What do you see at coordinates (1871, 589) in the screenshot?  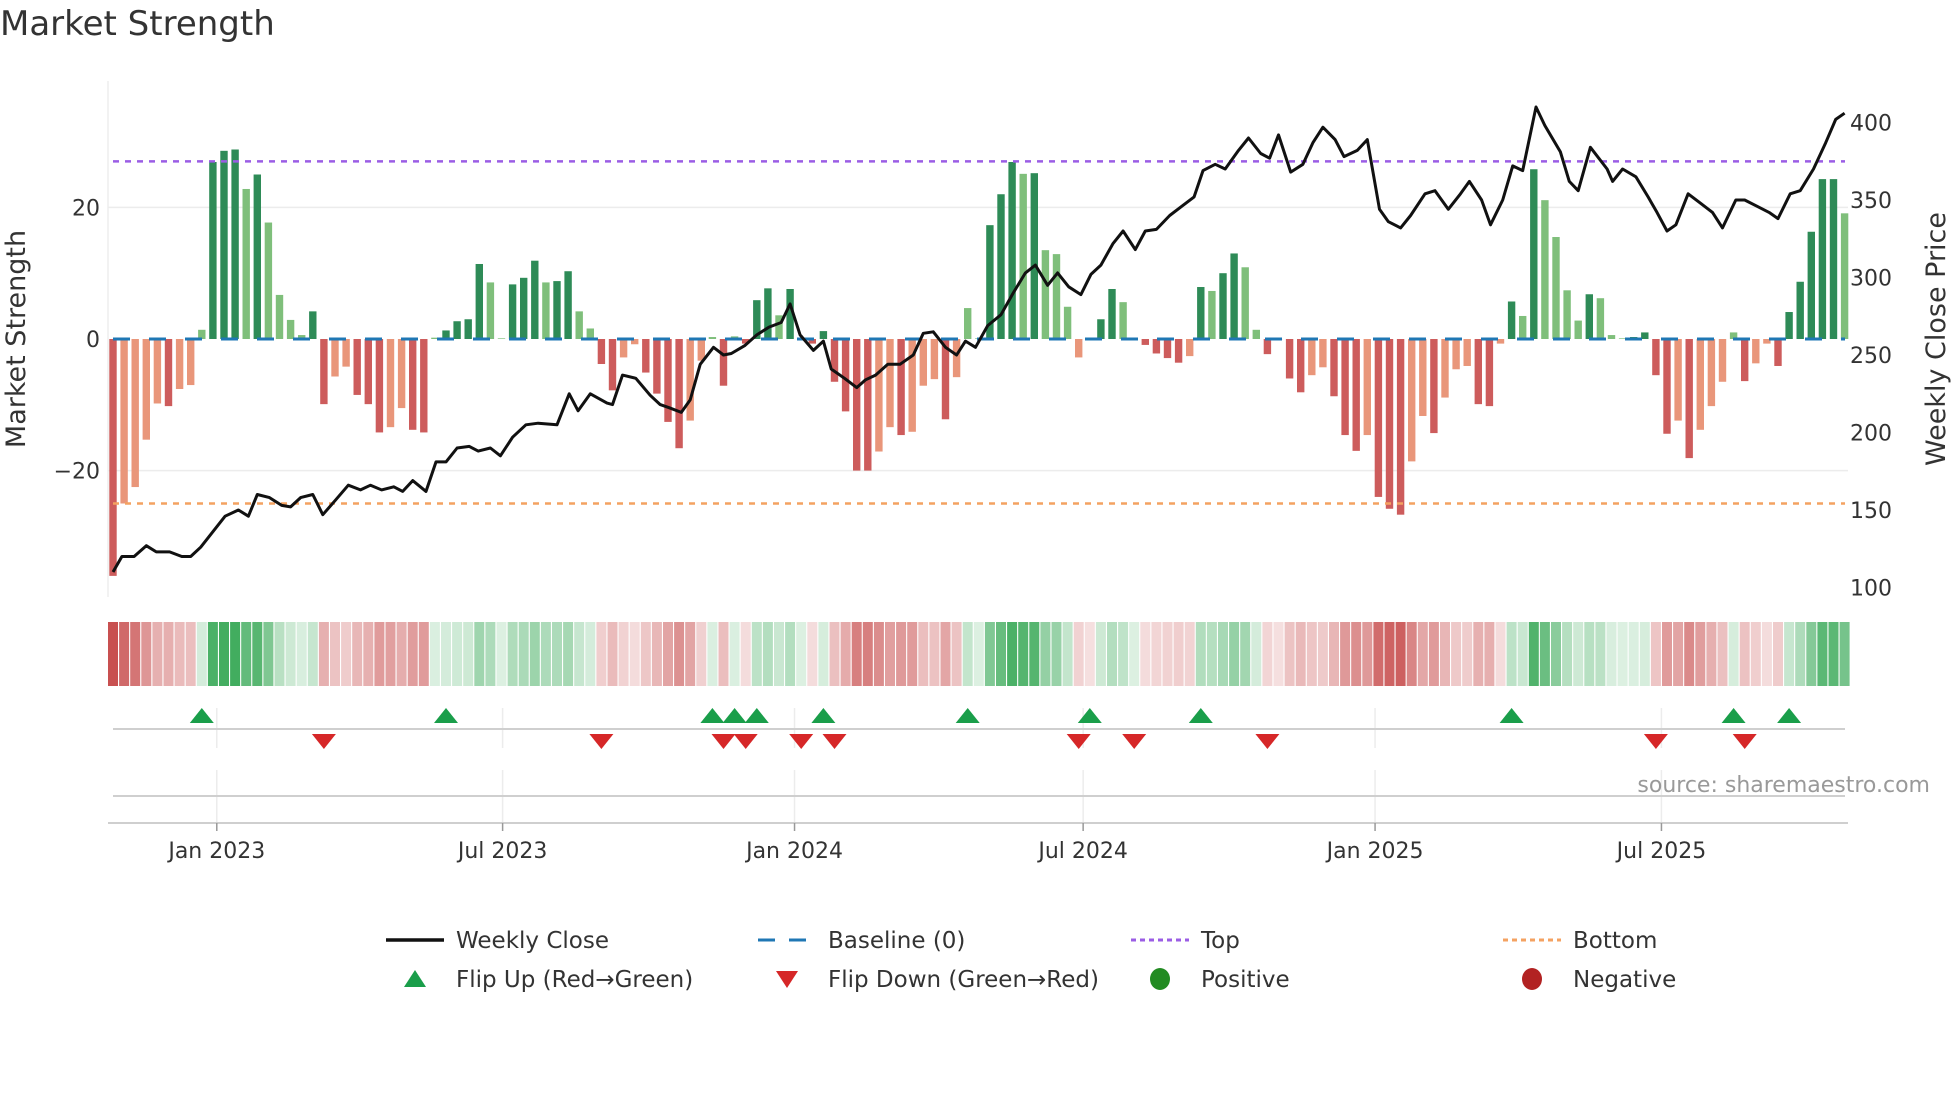 I see `y2-tick-label: 100` at bounding box center [1871, 589].